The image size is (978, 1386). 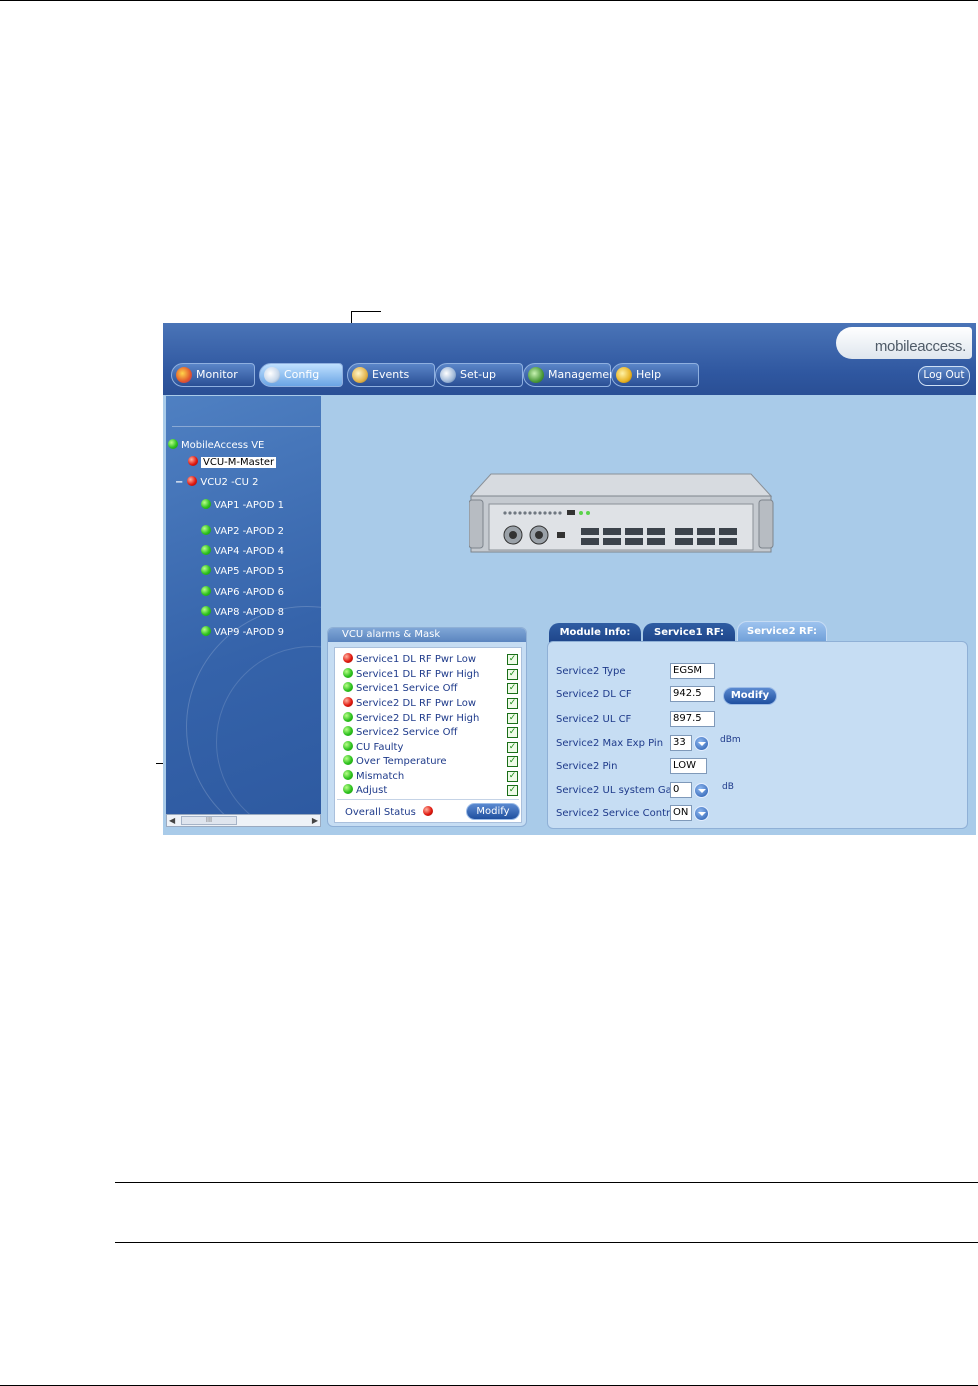 What do you see at coordinates (689, 633) in the screenshot?
I see `tab-service1-rf: Service1 RF:` at bounding box center [689, 633].